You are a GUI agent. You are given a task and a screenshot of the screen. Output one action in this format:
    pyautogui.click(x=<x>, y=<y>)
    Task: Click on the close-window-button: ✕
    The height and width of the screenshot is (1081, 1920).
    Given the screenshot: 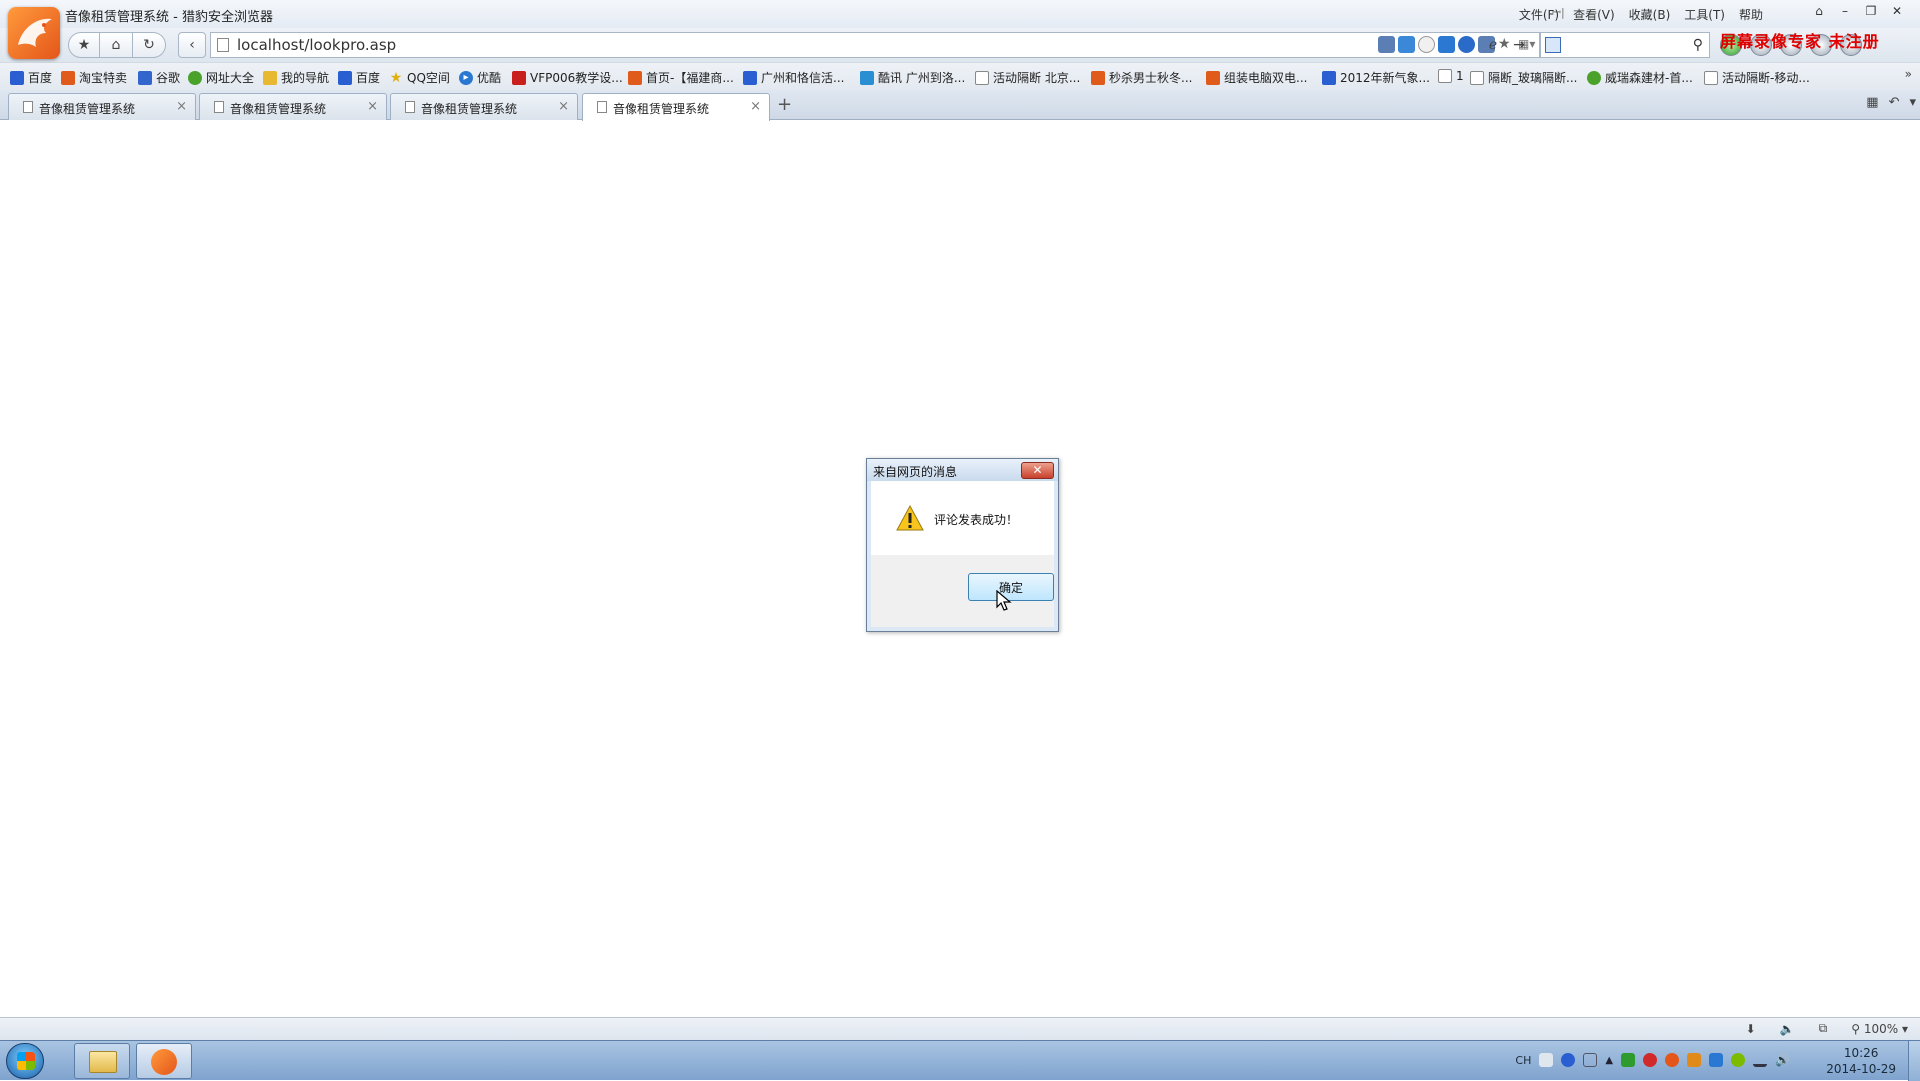 What is the action you would take?
    pyautogui.click(x=1897, y=11)
    